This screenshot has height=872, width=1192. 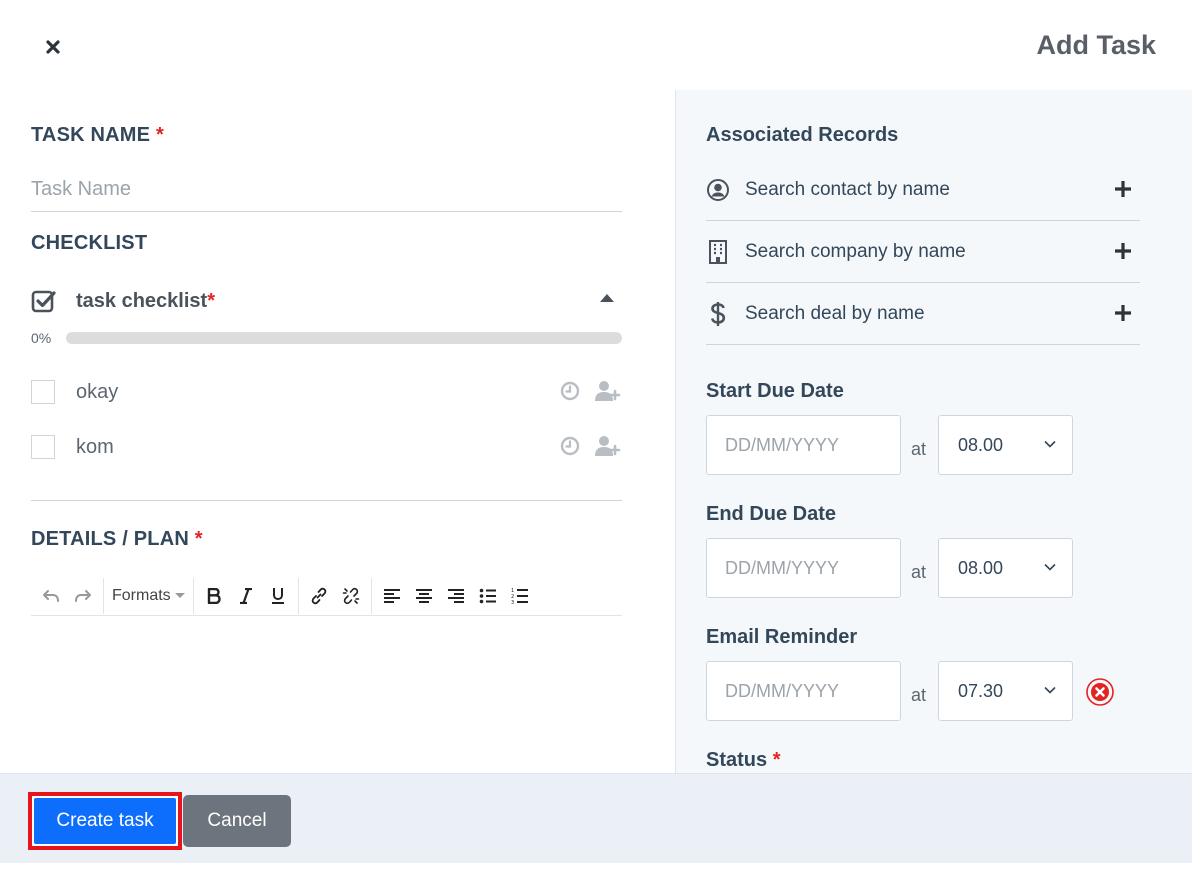 What do you see at coordinates (1096, 45) in the screenshot?
I see `page-title: Add Task` at bounding box center [1096, 45].